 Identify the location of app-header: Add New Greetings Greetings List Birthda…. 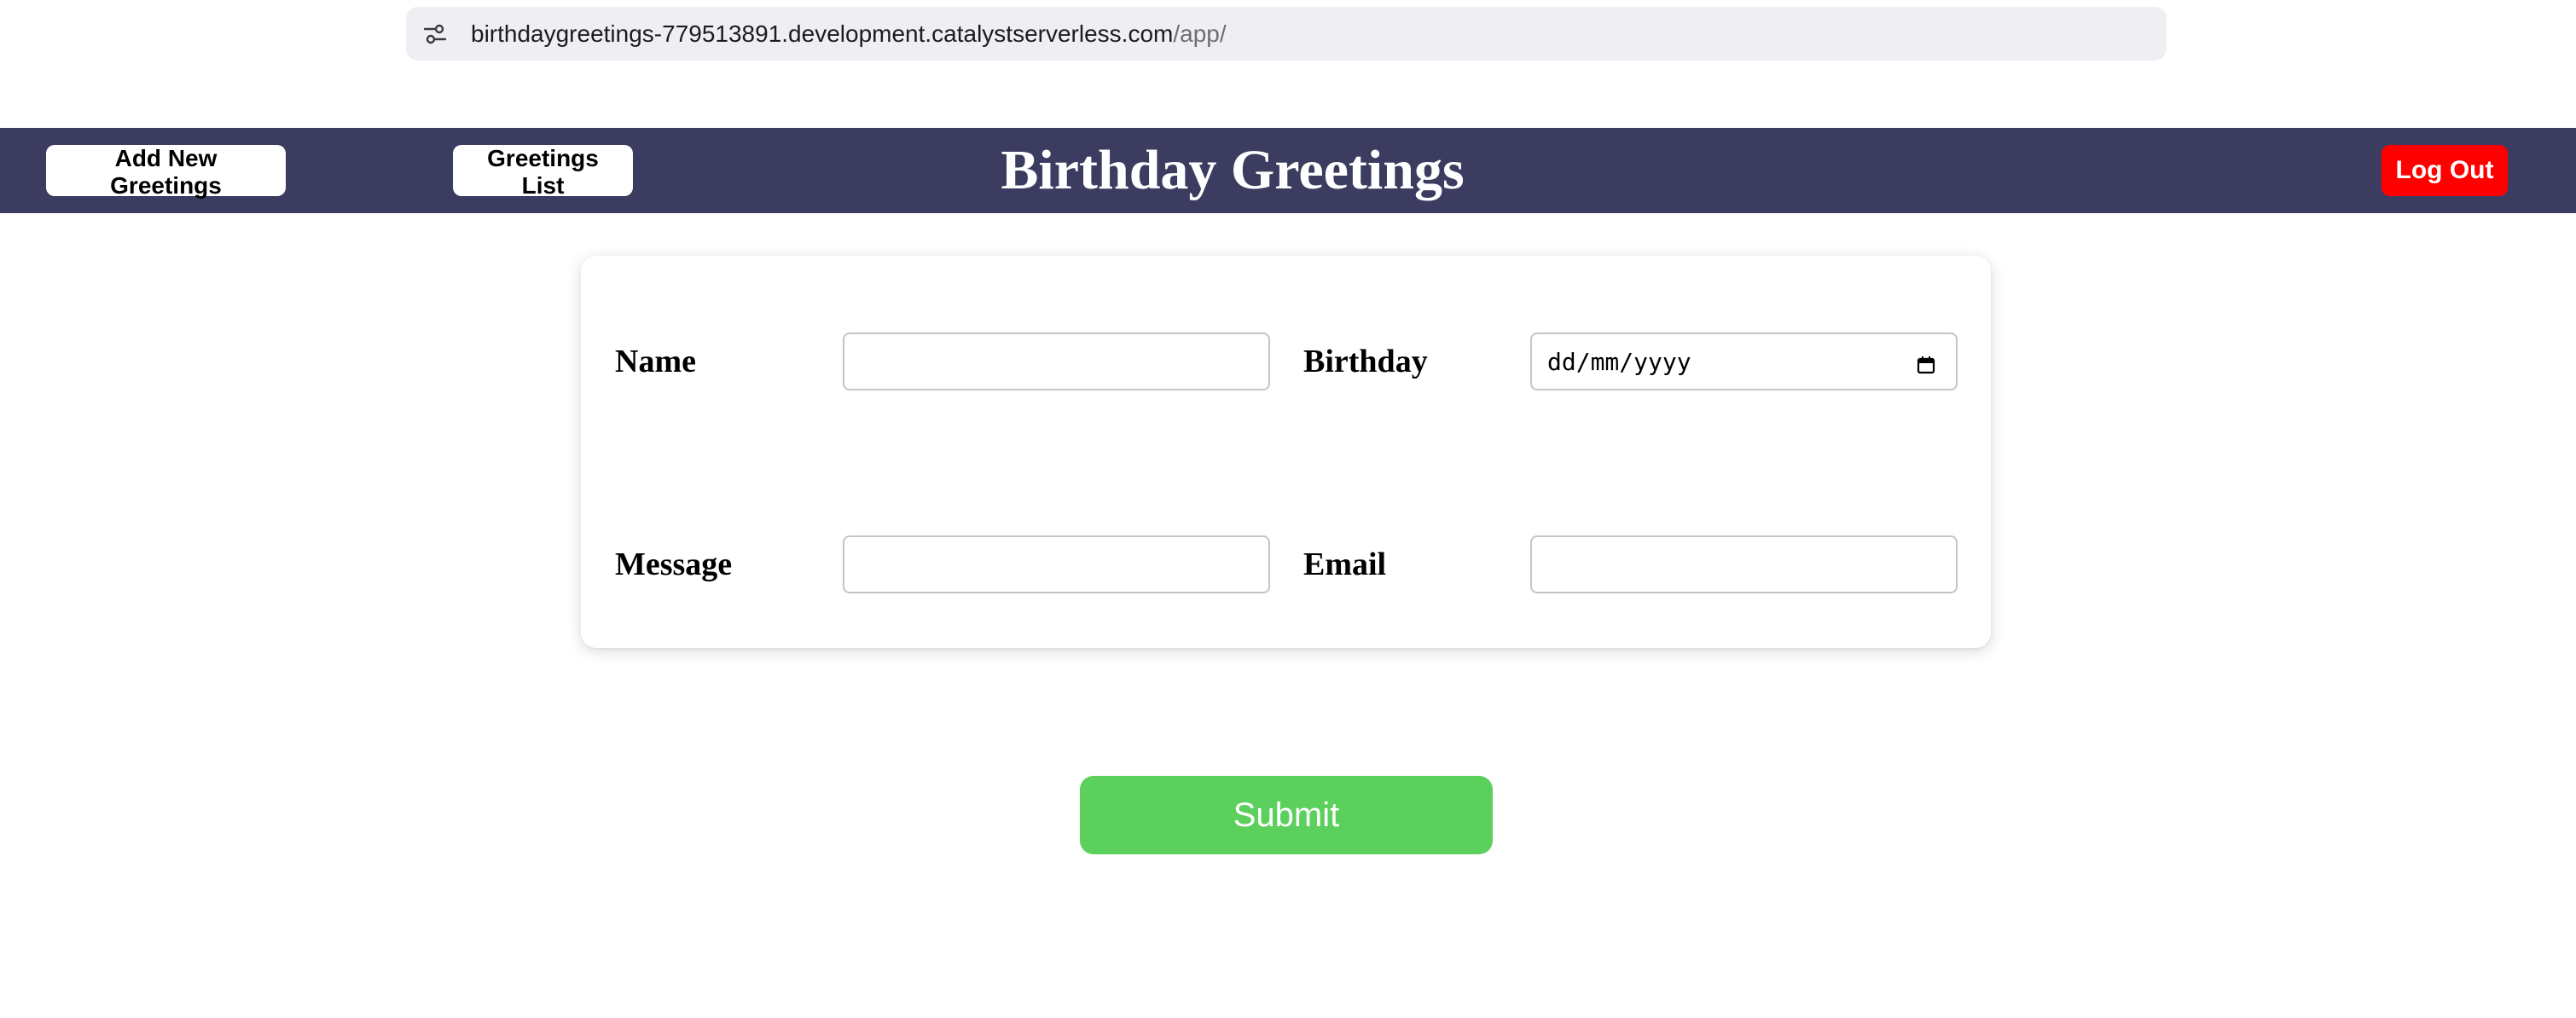
(1288, 171).